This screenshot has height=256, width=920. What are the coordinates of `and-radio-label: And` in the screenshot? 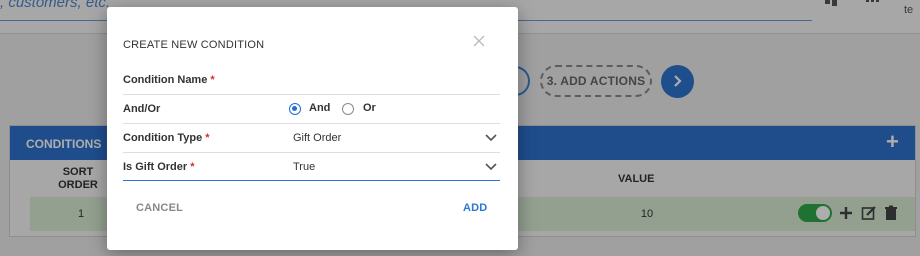 It's located at (319, 108).